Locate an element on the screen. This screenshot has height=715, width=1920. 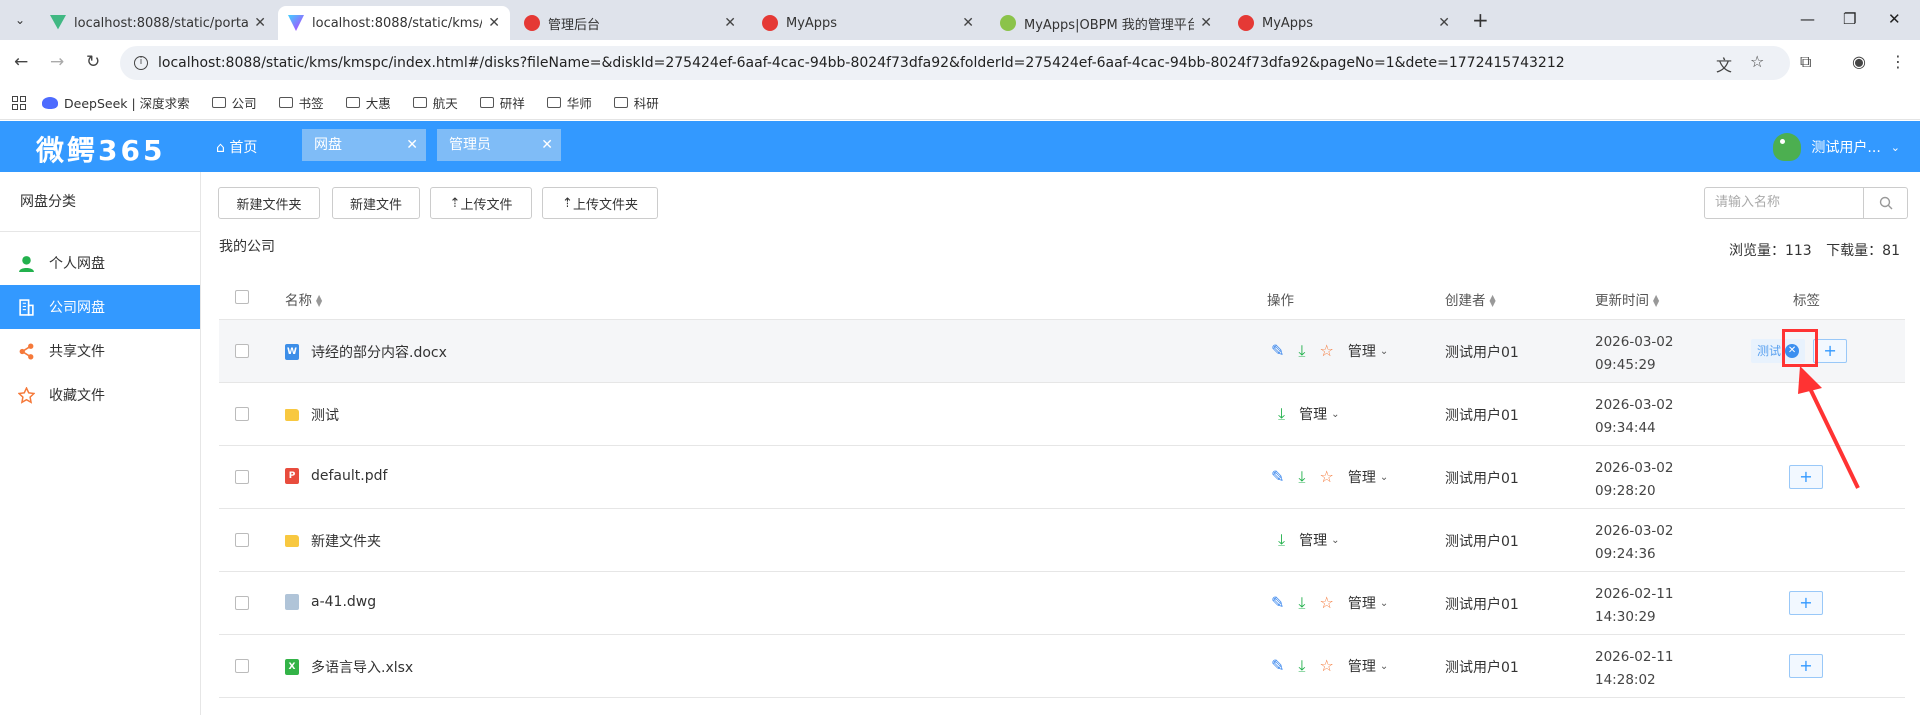
extensions-icon: ⧉ is located at coordinates (1805, 62).